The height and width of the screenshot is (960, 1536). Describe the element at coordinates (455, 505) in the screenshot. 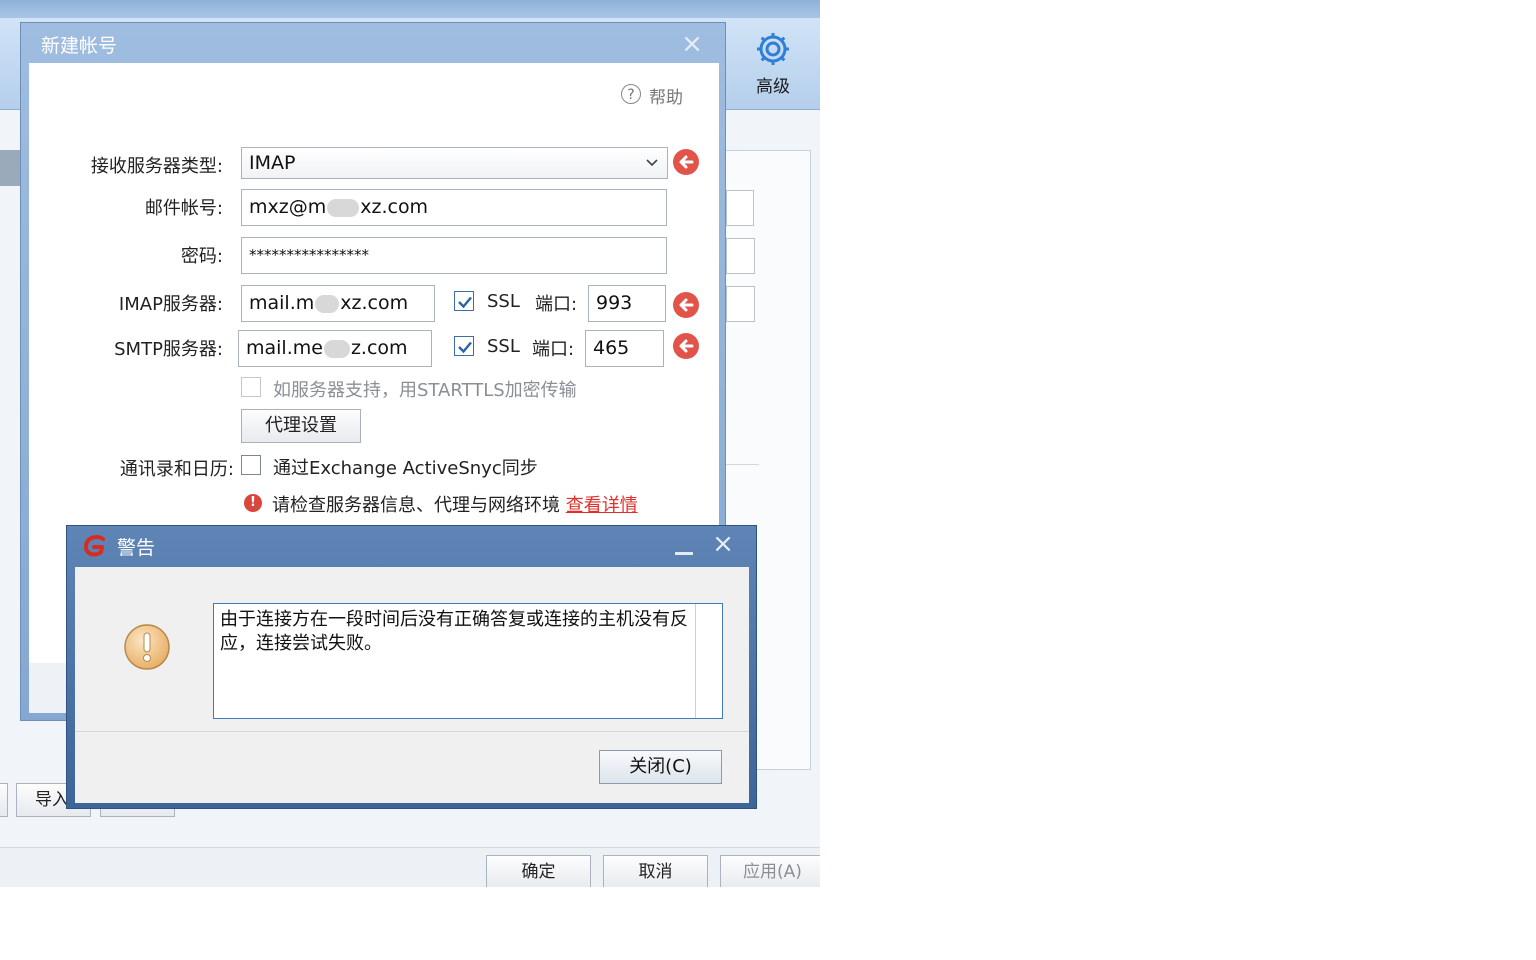

I see `error-message: 请检查服务器信息、代理与网络环境 查看详情` at that location.